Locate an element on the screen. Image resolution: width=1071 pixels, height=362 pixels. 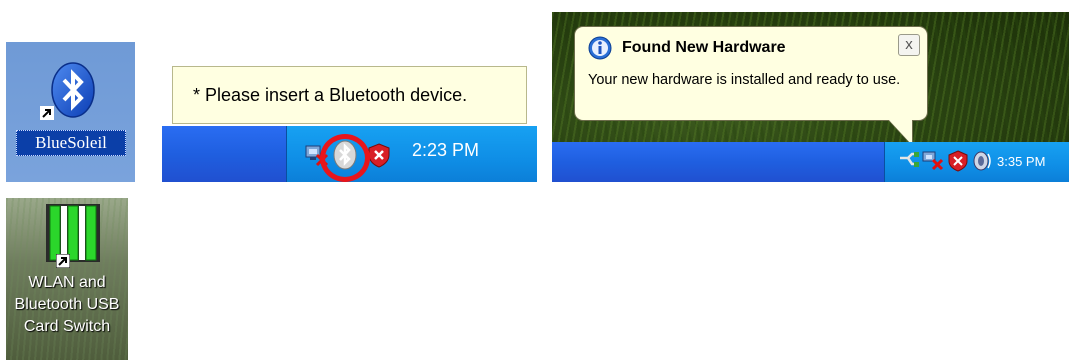
card-switch-icon is located at coordinates (73, 233).